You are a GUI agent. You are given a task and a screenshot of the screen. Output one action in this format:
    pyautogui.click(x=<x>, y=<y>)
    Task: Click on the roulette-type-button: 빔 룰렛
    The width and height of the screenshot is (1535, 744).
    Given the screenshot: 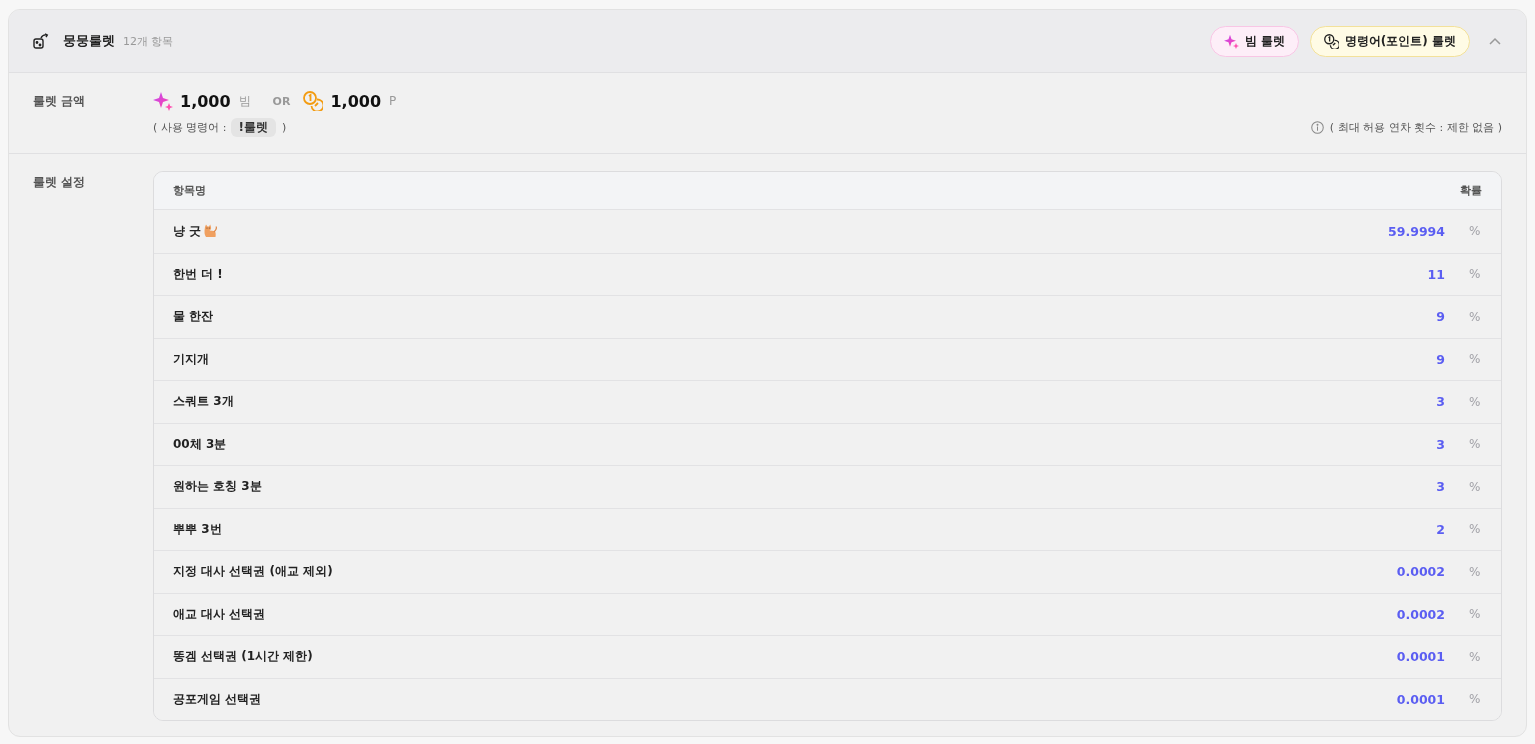 What is the action you would take?
    pyautogui.click(x=1254, y=41)
    